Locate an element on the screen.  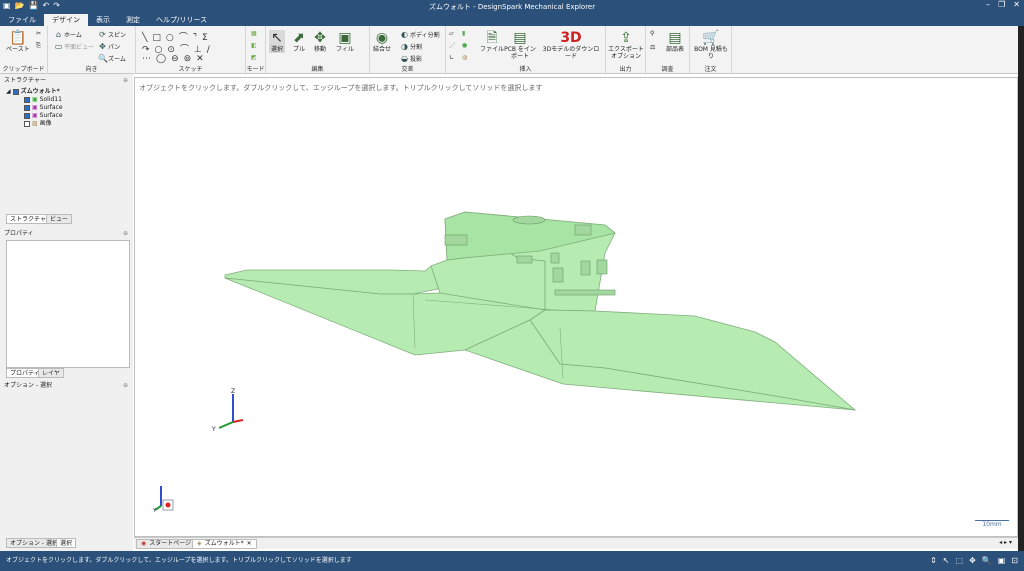
root-checkbox is located at coordinates (15, 92).